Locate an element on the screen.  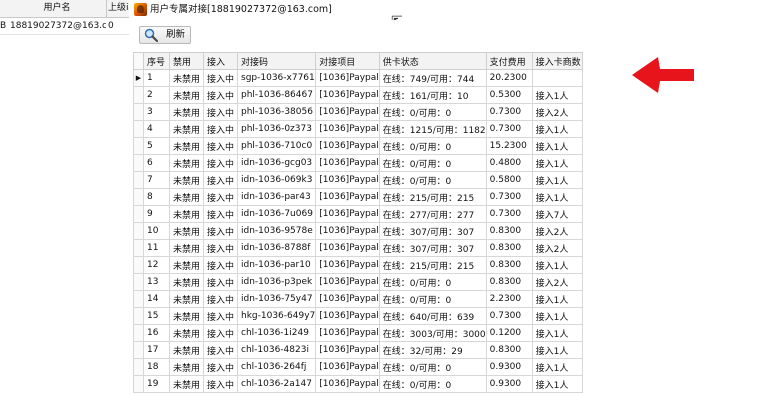
cell-index: 12 is located at coordinates (156, 265).